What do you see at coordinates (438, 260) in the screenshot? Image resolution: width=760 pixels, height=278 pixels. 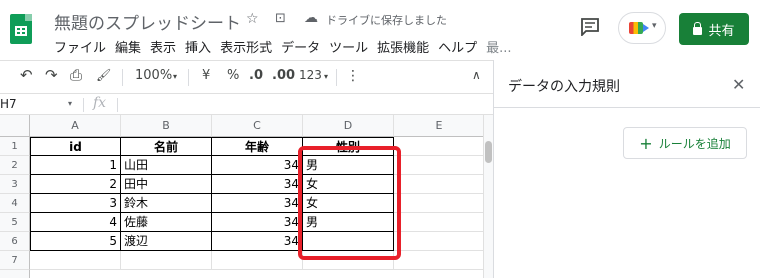 I see `cell-e7` at bounding box center [438, 260].